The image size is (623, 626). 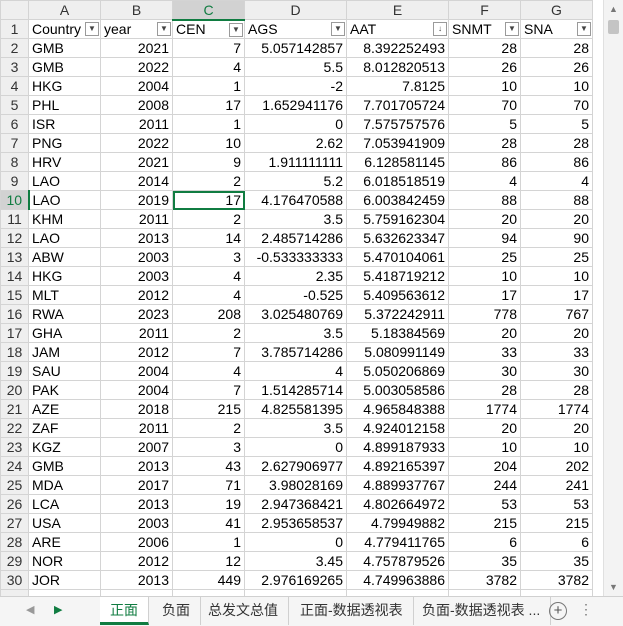 What do you see at coordinates (295, 409) in the screenshot?
I see `cell-ags: 4.825581395` at bounding box center [295, 409].